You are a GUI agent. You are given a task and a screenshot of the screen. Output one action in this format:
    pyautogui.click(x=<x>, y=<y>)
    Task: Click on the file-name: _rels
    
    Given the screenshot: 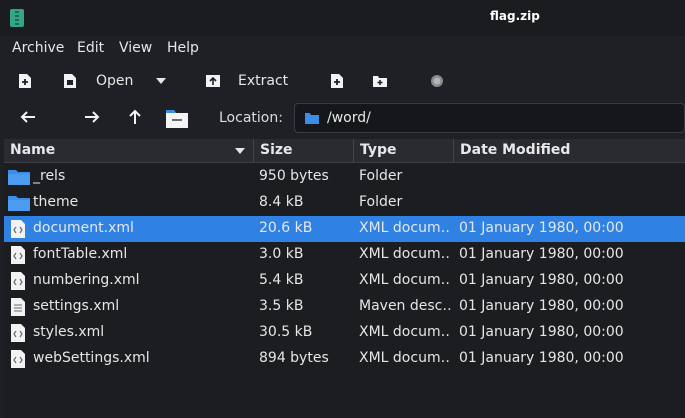 What is the action you would take?
    pyautogui.click(x=49, y=176)
    